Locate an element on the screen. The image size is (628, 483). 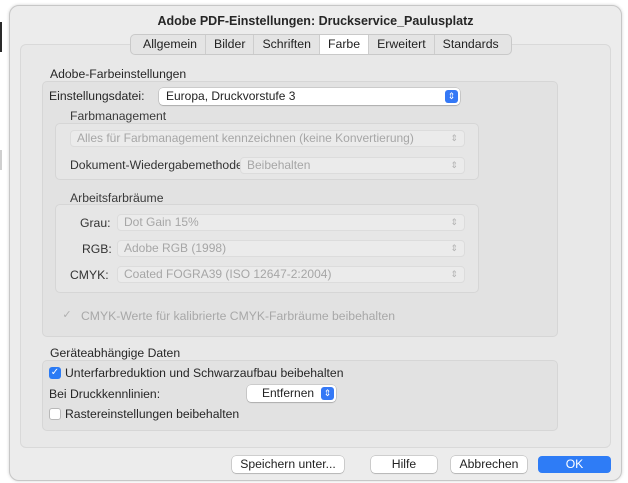
rgb-popup: Adobe RGB (1998) ⇕ is located at coordinates (291, 248).